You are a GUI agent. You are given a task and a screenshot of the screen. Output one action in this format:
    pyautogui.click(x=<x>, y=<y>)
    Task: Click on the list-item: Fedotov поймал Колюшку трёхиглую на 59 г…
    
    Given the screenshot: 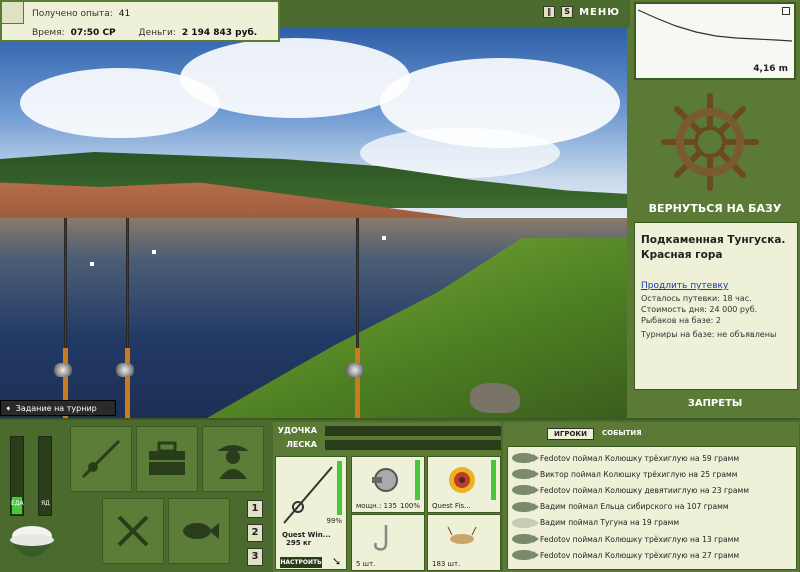 What is the action you would take?
    pyautogui.click(x=652, y=458)
    